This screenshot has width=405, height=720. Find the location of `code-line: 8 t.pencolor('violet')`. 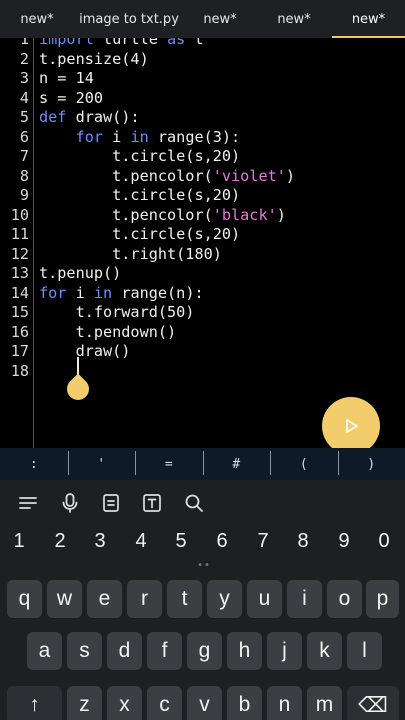

code-line: 8 t.pencolor('violet') is located at coordinates (202, 177).